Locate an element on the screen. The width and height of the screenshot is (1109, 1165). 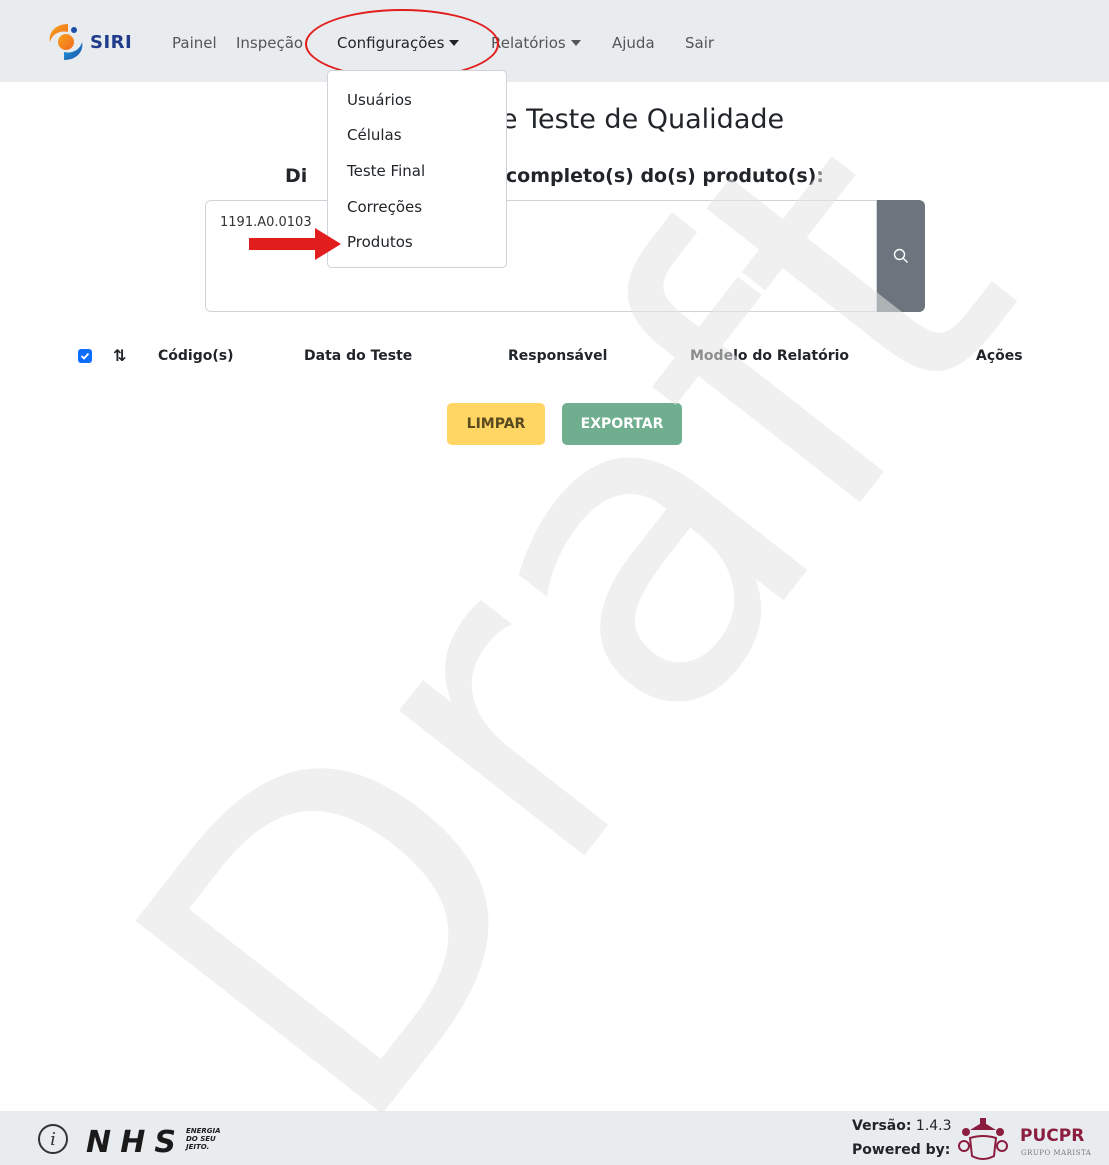
version-label: Versão: is located at coordinates (882, 1126).